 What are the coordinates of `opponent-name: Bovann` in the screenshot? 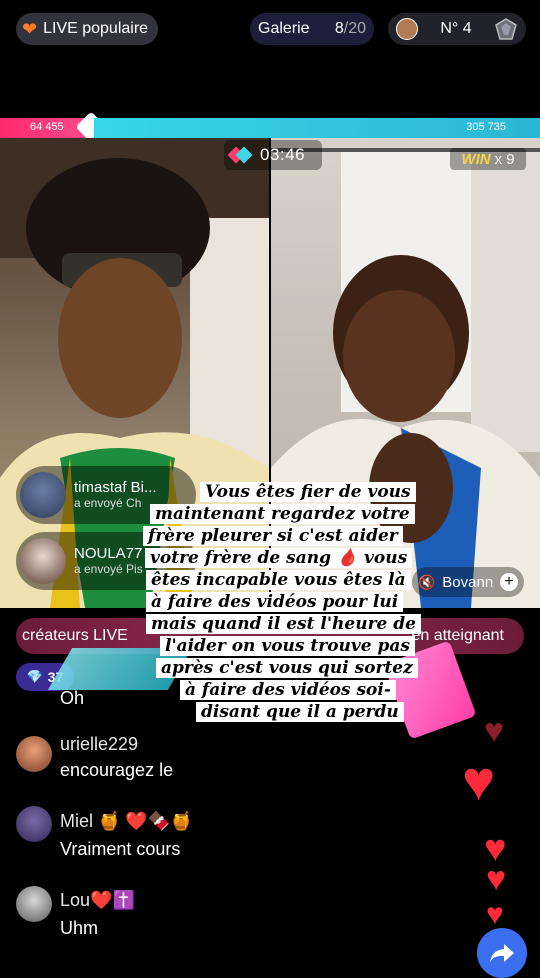 It's located at (468, 582).